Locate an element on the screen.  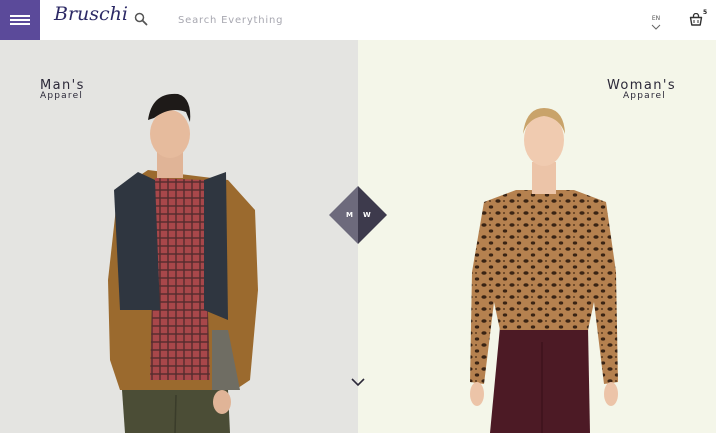
men-switch-half is located at coordinates (343, 215).